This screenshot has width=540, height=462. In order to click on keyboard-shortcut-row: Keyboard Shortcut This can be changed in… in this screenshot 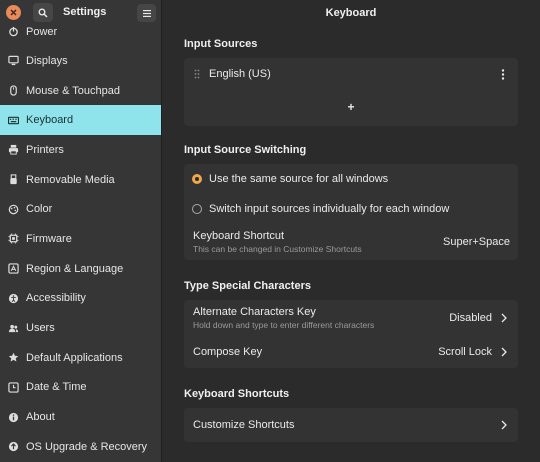, I will do `click(351, 242)`.